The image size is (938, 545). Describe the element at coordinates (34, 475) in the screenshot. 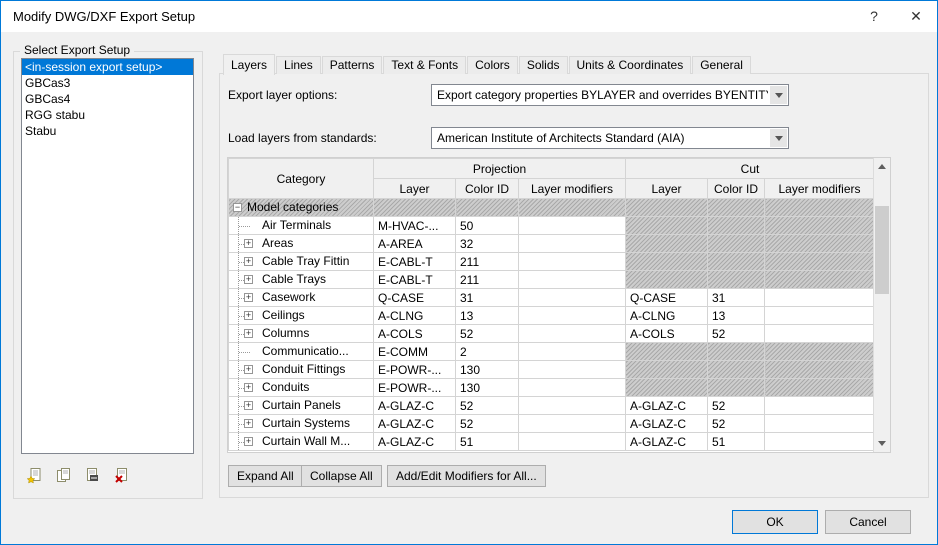

I see `new-export-setup-button` at that location.